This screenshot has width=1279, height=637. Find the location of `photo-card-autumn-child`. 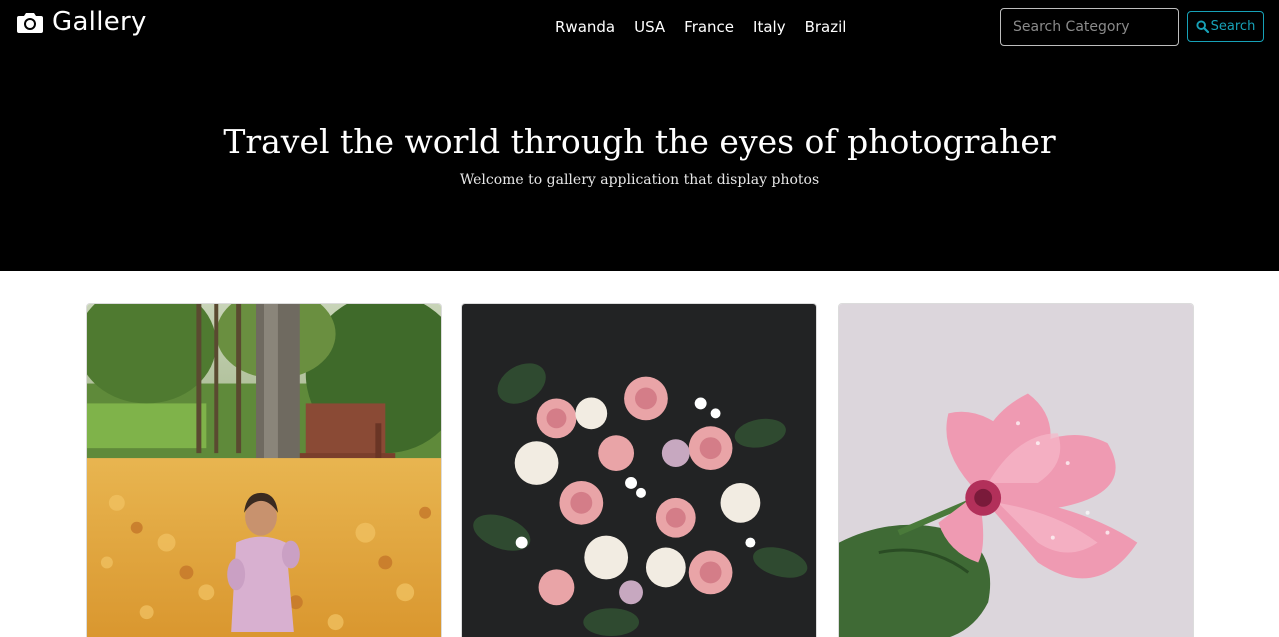

photo-card-autumn-child is located at coordinates (264, 470).